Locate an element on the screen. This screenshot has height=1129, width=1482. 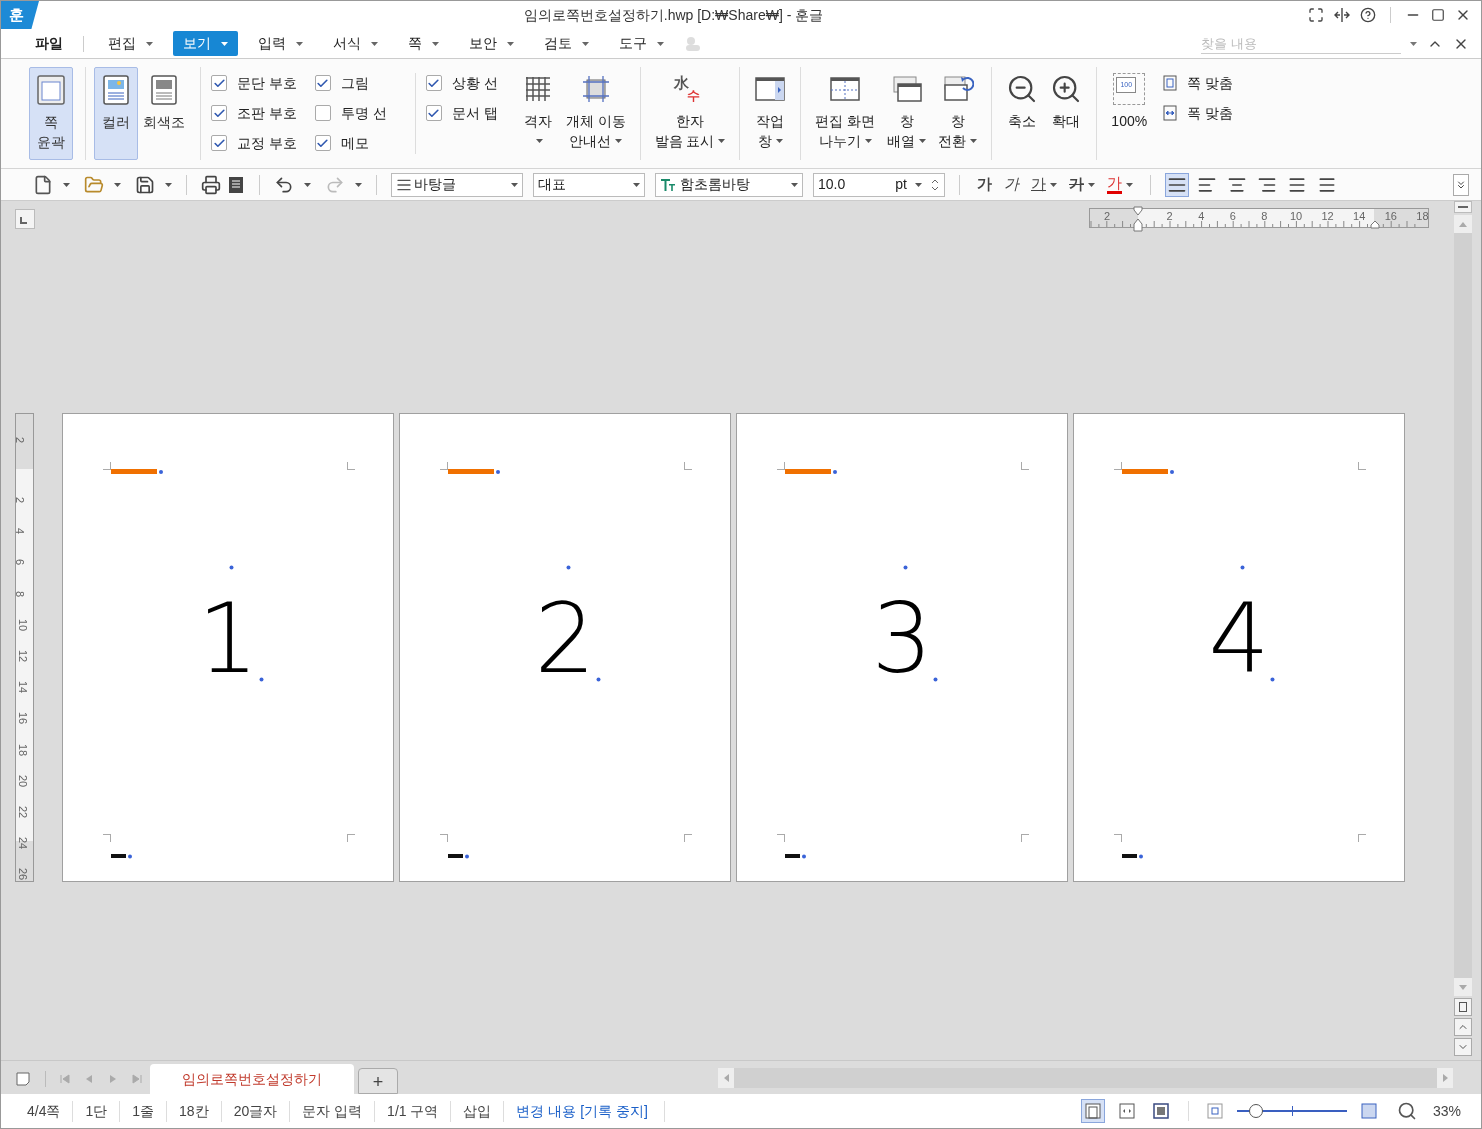
menu-tab: 파일 is located at coordinates (49, 43).